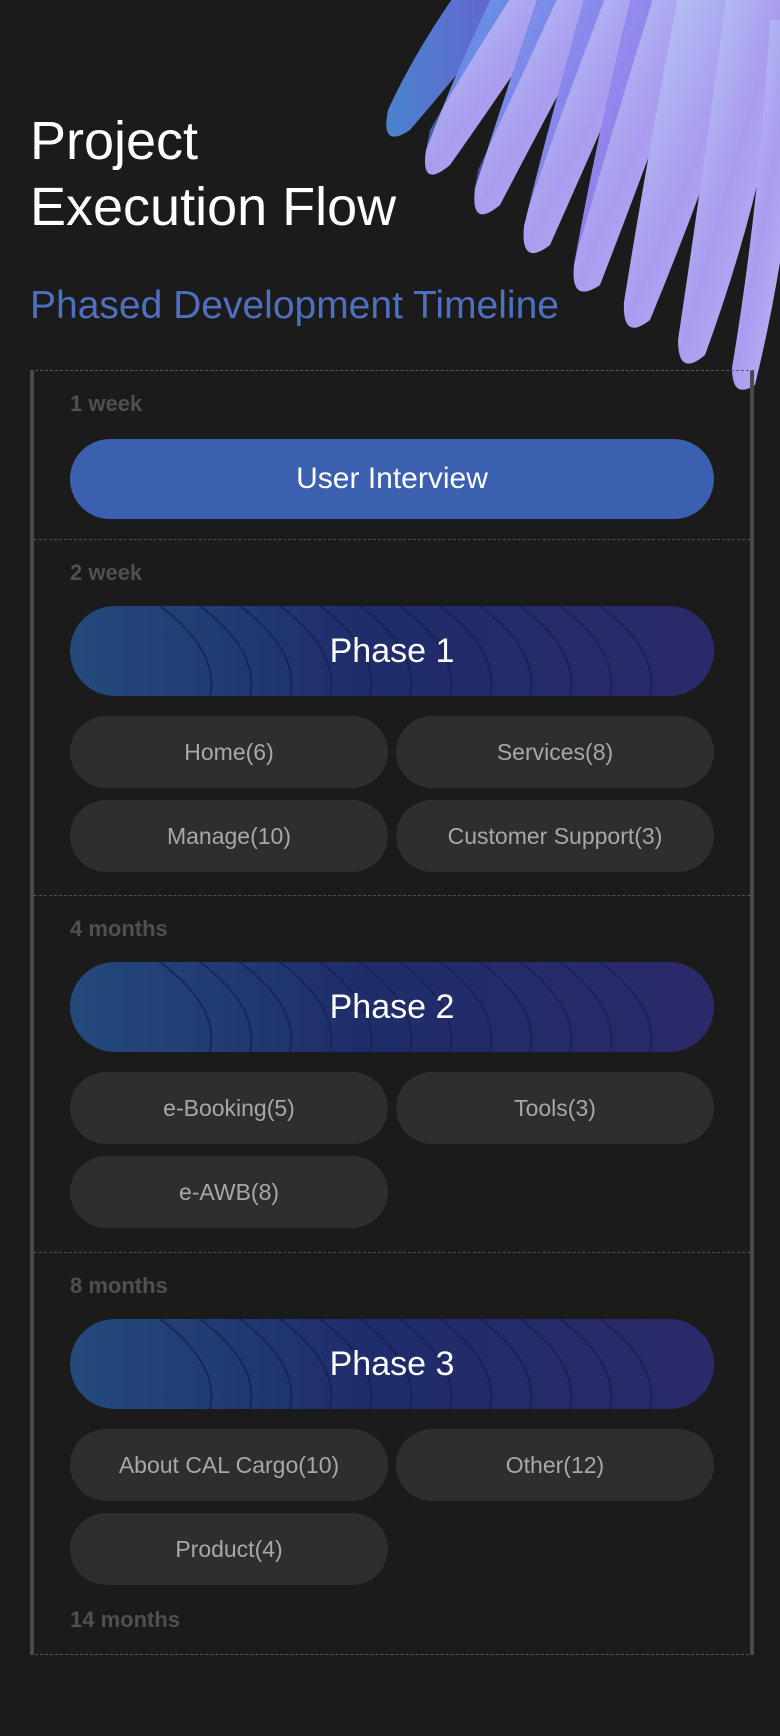 The width and height of the screenshot is (780, 1736). I want to click on title-line-2: Execution Flow, so click(213, 207).